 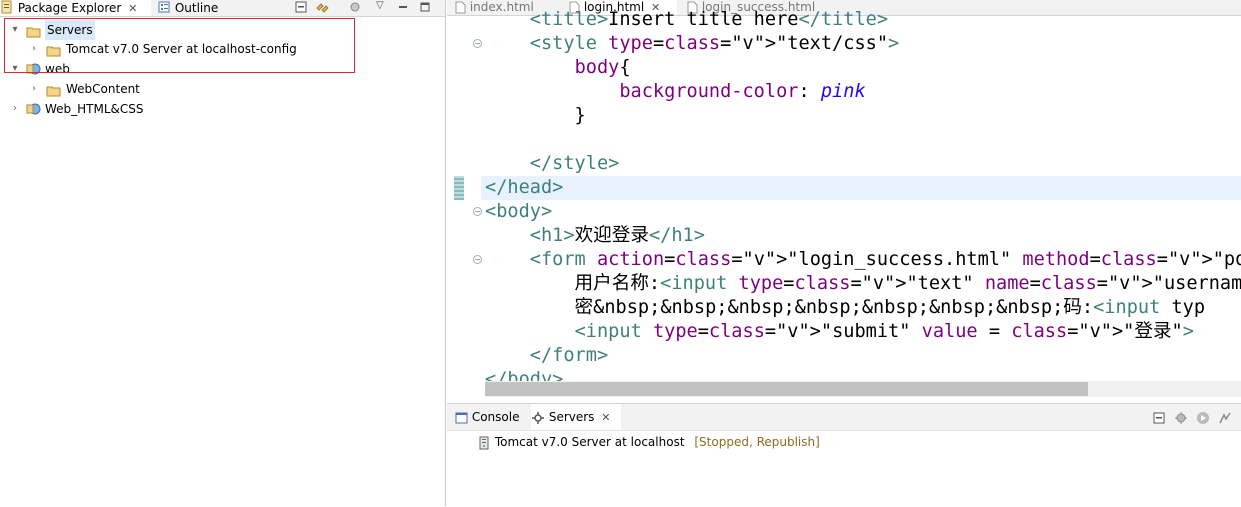 What do you see at coordinates (355, 7) in the screenshot?
I see `focus-icon` at bounding box center [355, 7].